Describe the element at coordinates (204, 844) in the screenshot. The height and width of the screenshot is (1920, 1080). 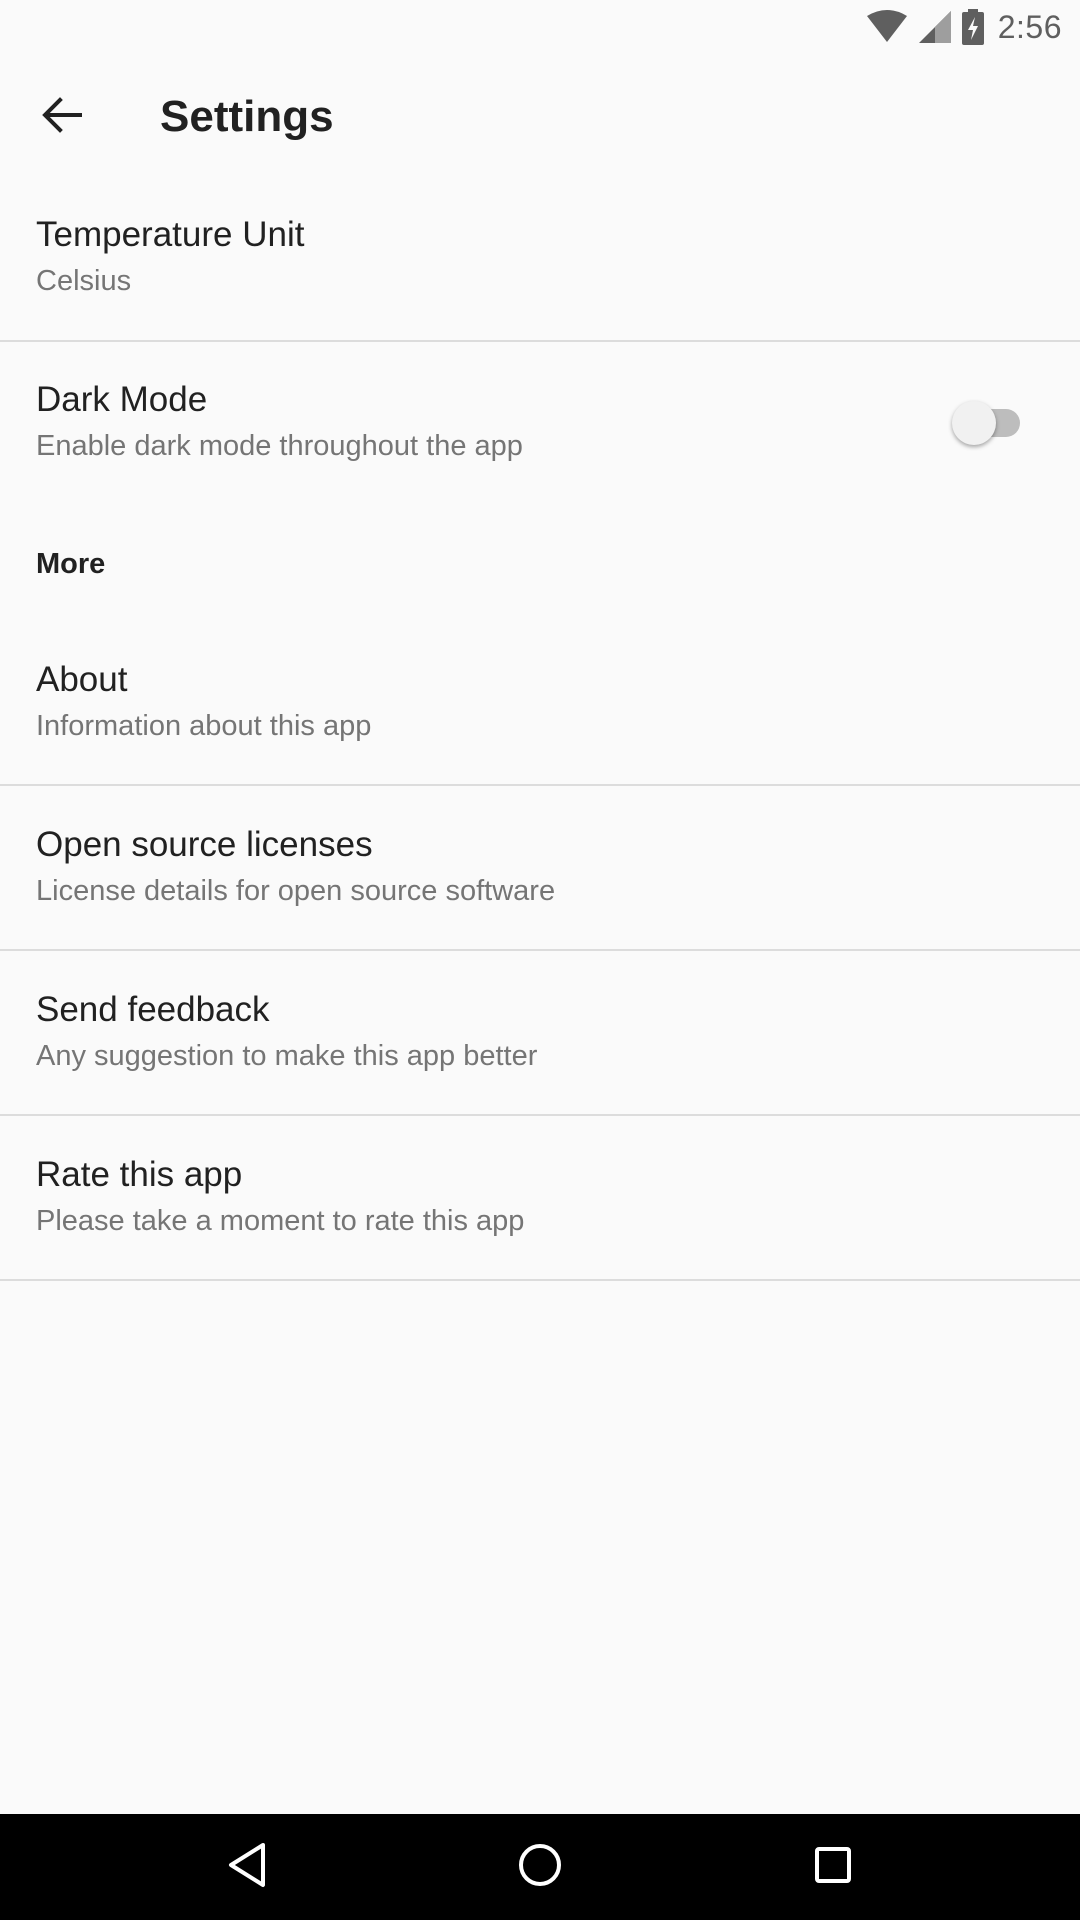
I see `pref-title: Open source licenses` at that location.